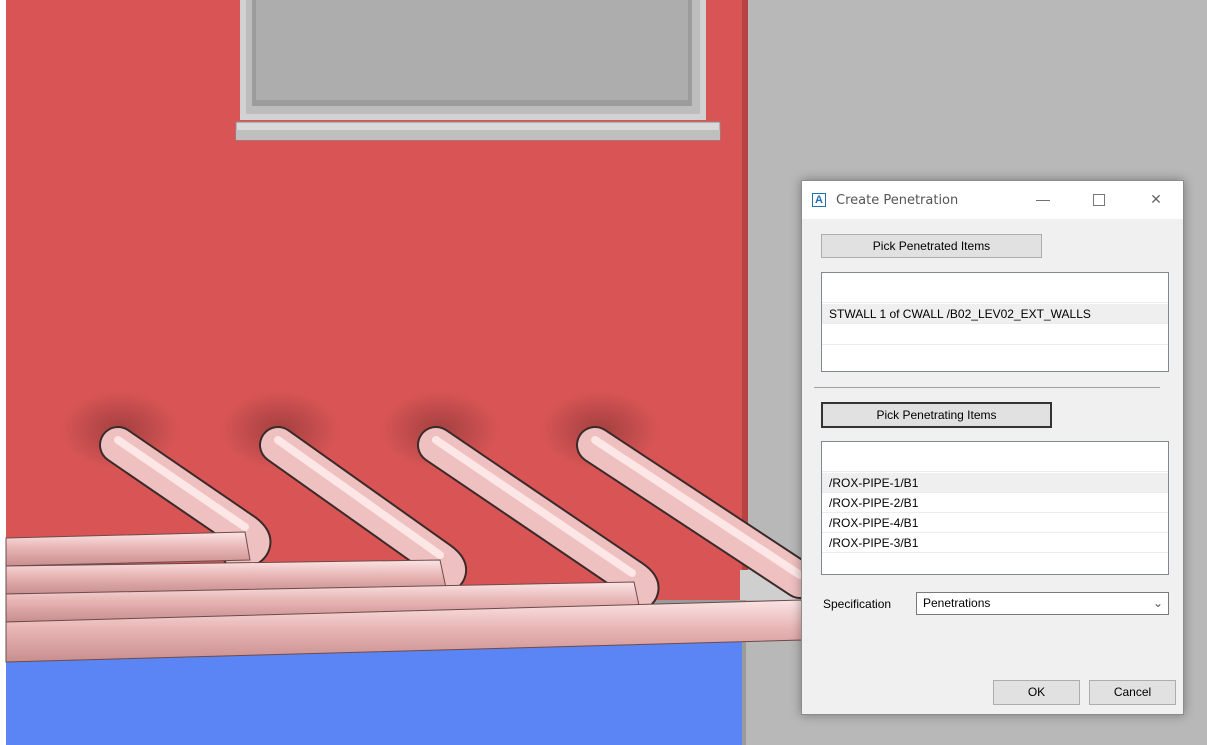 The image size is (1207, 745). Describe the element at coordinates (478, 70) in the screenshot. I see `window` at that location.